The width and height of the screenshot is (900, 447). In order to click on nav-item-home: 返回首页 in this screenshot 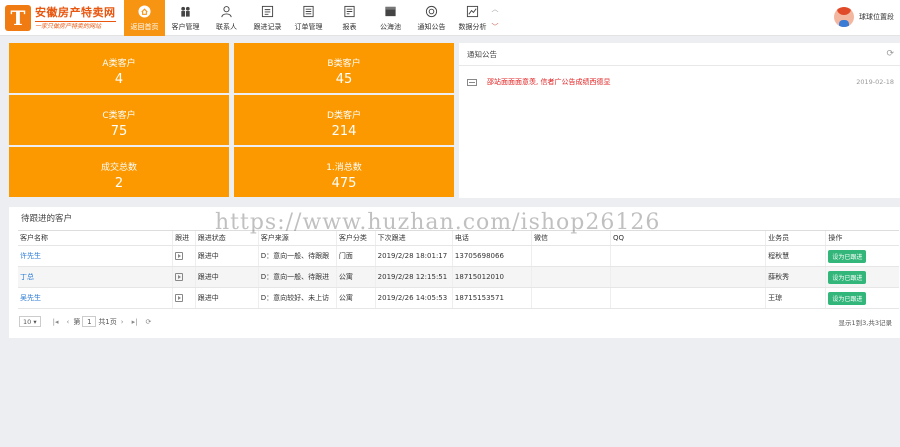, I will do `click(144, 18)`.